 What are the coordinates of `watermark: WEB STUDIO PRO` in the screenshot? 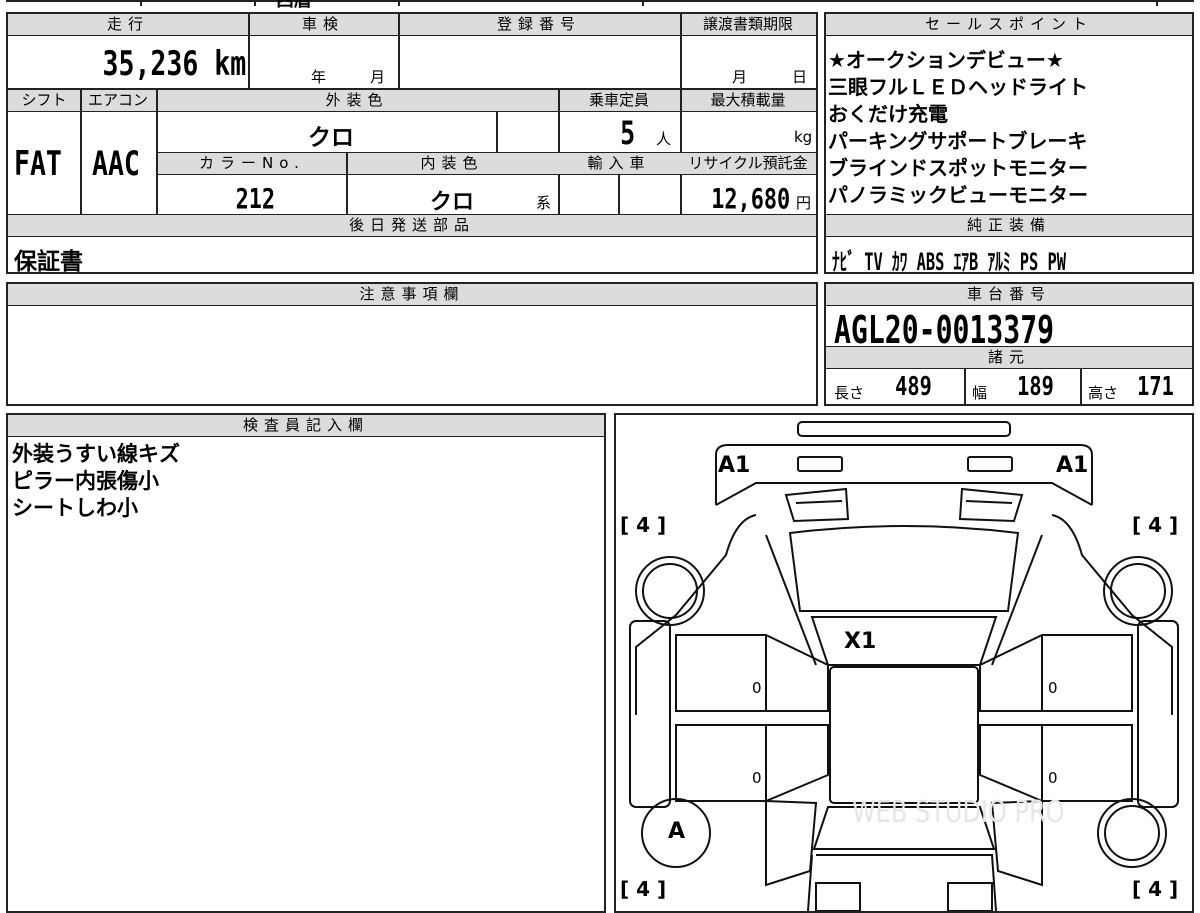 It's located at (958, 812).